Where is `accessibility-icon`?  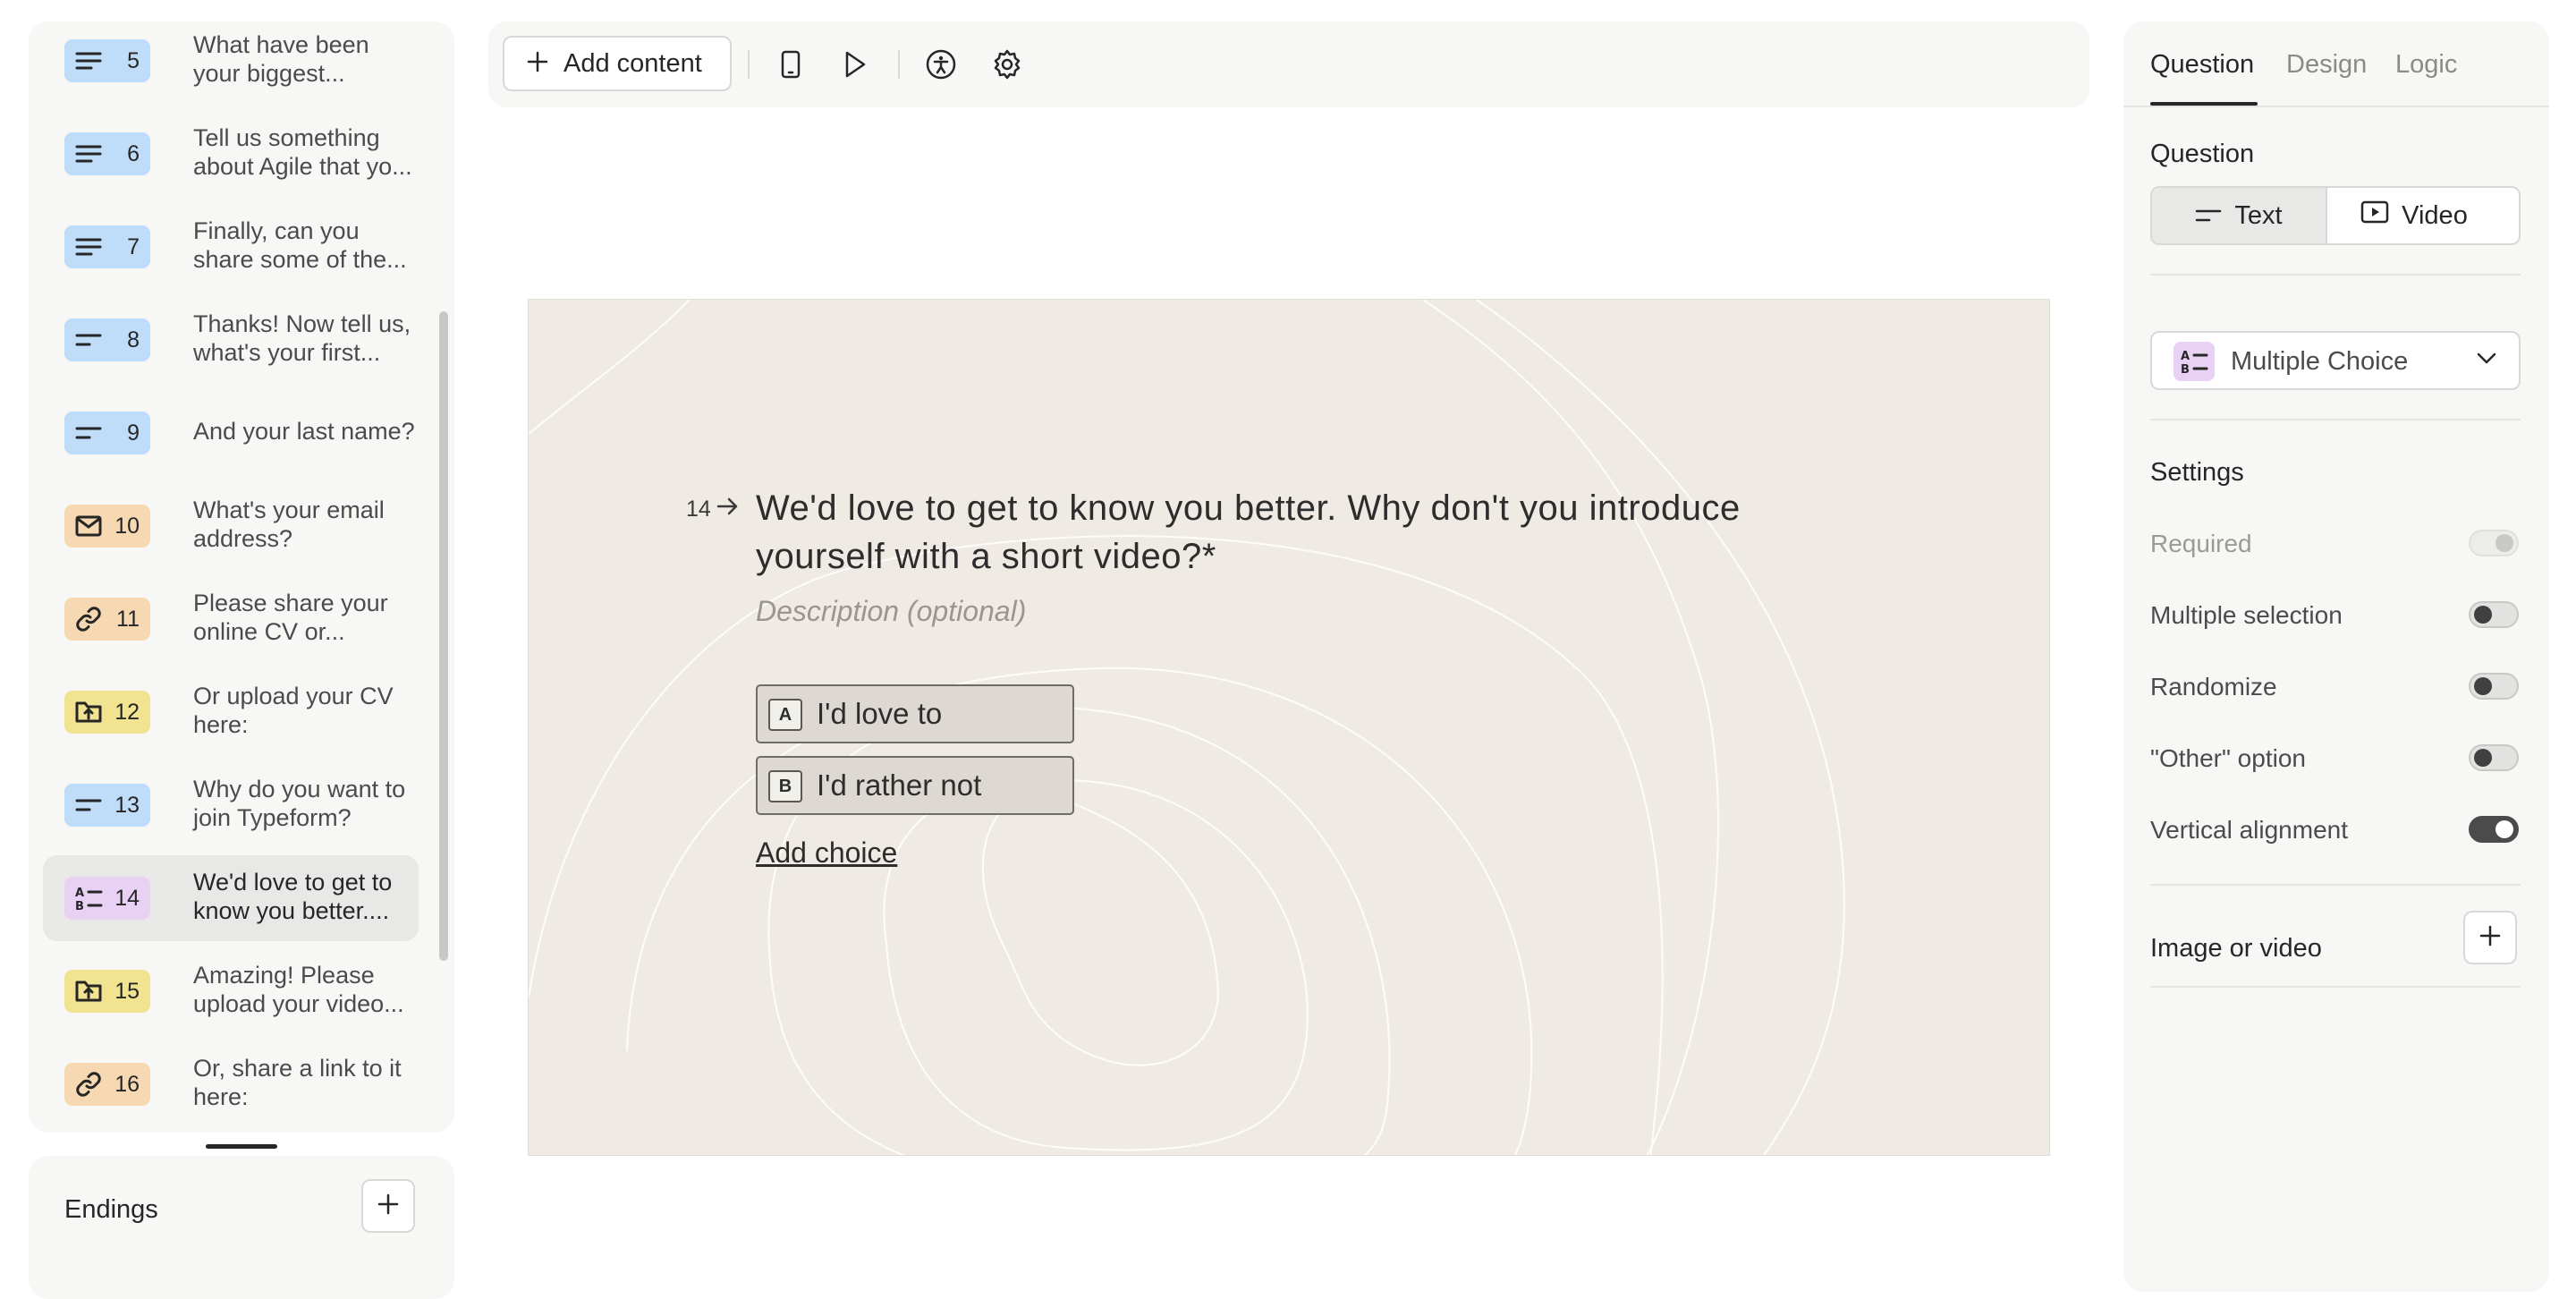
accessibility-icon is located at coordinates (940, 64).